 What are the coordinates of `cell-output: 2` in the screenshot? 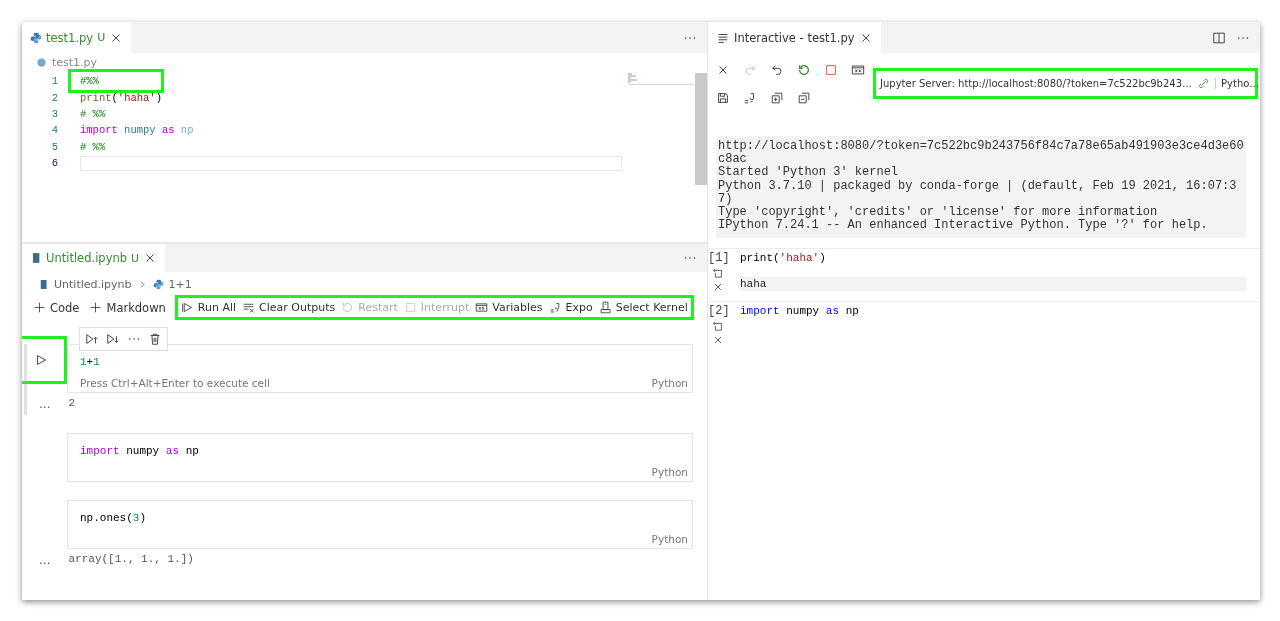 It's located at (72, 404).